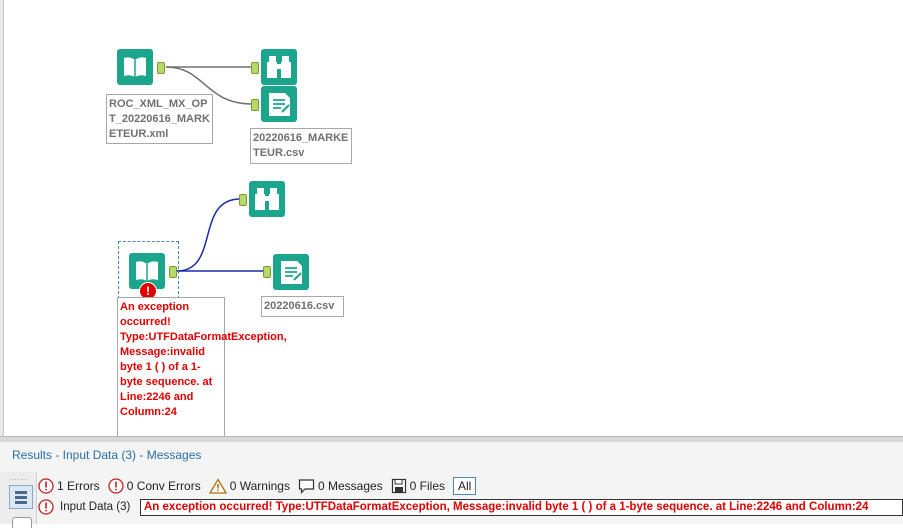 Image resolution: width=903 pixels, height=528 pixels. Describe the element at coordinates (465, 486) in the screenshot. I see `all-filter-button: All` at that location.